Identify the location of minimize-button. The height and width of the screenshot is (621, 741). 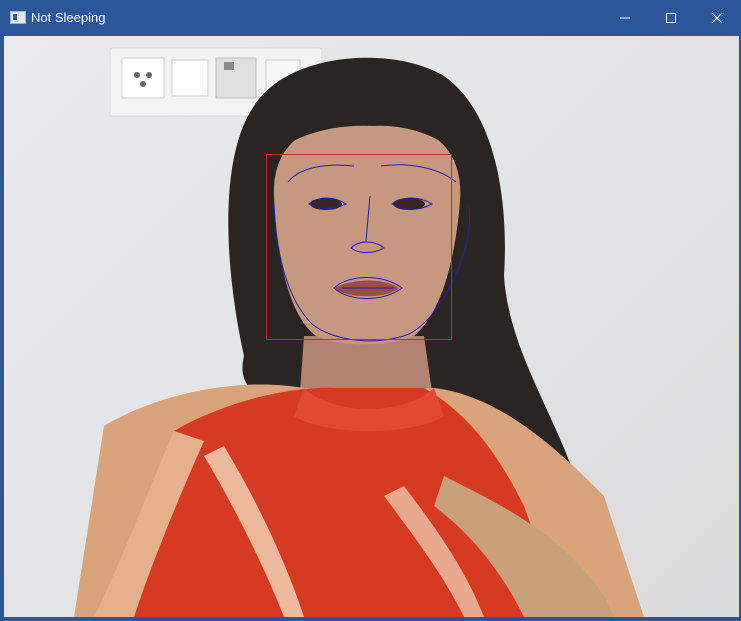
(625, 17).